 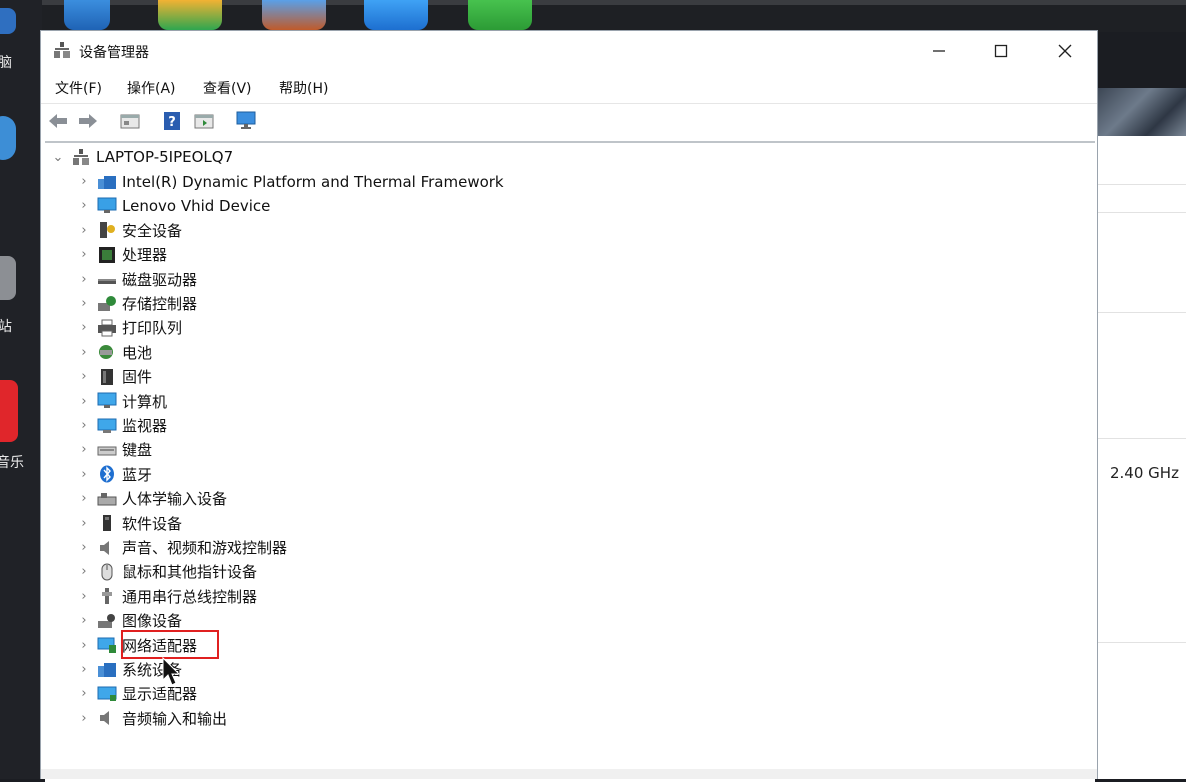 I want to click on back-button, so click(x=58, y=121).